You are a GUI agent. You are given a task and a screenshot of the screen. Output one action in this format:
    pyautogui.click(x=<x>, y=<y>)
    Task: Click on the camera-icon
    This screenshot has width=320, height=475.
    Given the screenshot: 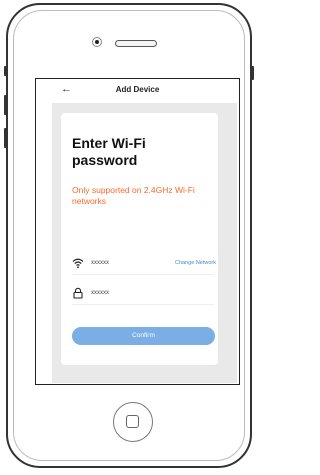 What is the action you would take?
    pyautogui.click(x=97, y=42)
    